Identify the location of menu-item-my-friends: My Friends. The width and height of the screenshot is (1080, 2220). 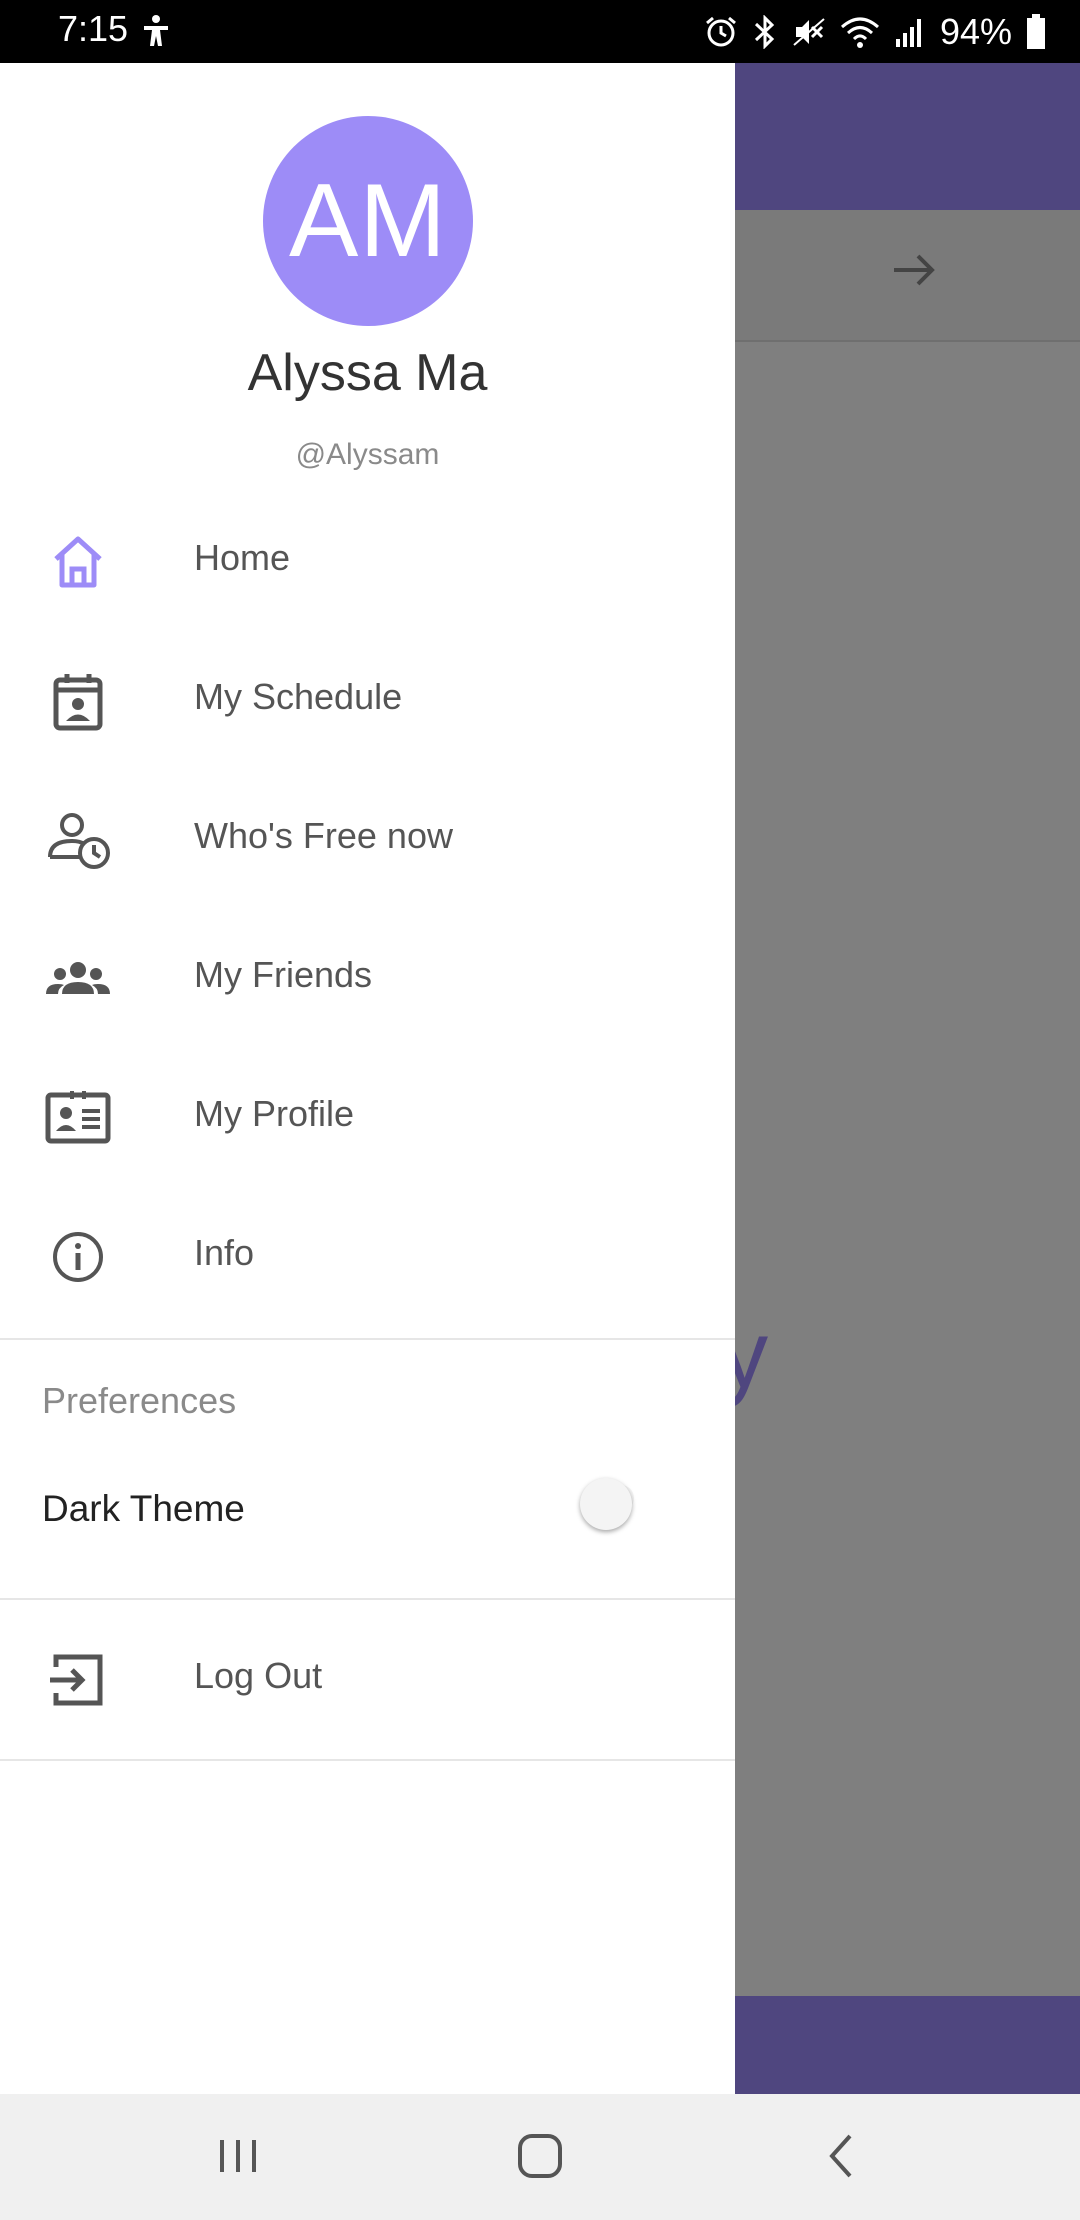
(367, 979).